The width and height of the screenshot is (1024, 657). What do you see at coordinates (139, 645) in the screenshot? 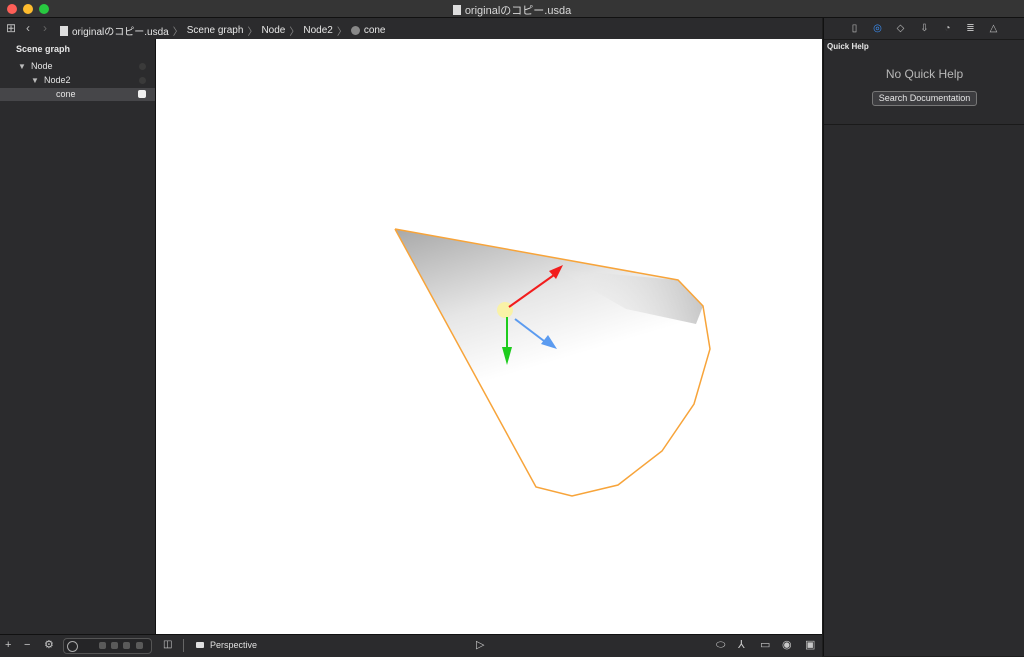
I see `particle-filter-icon` at bounding box center [139, 645].